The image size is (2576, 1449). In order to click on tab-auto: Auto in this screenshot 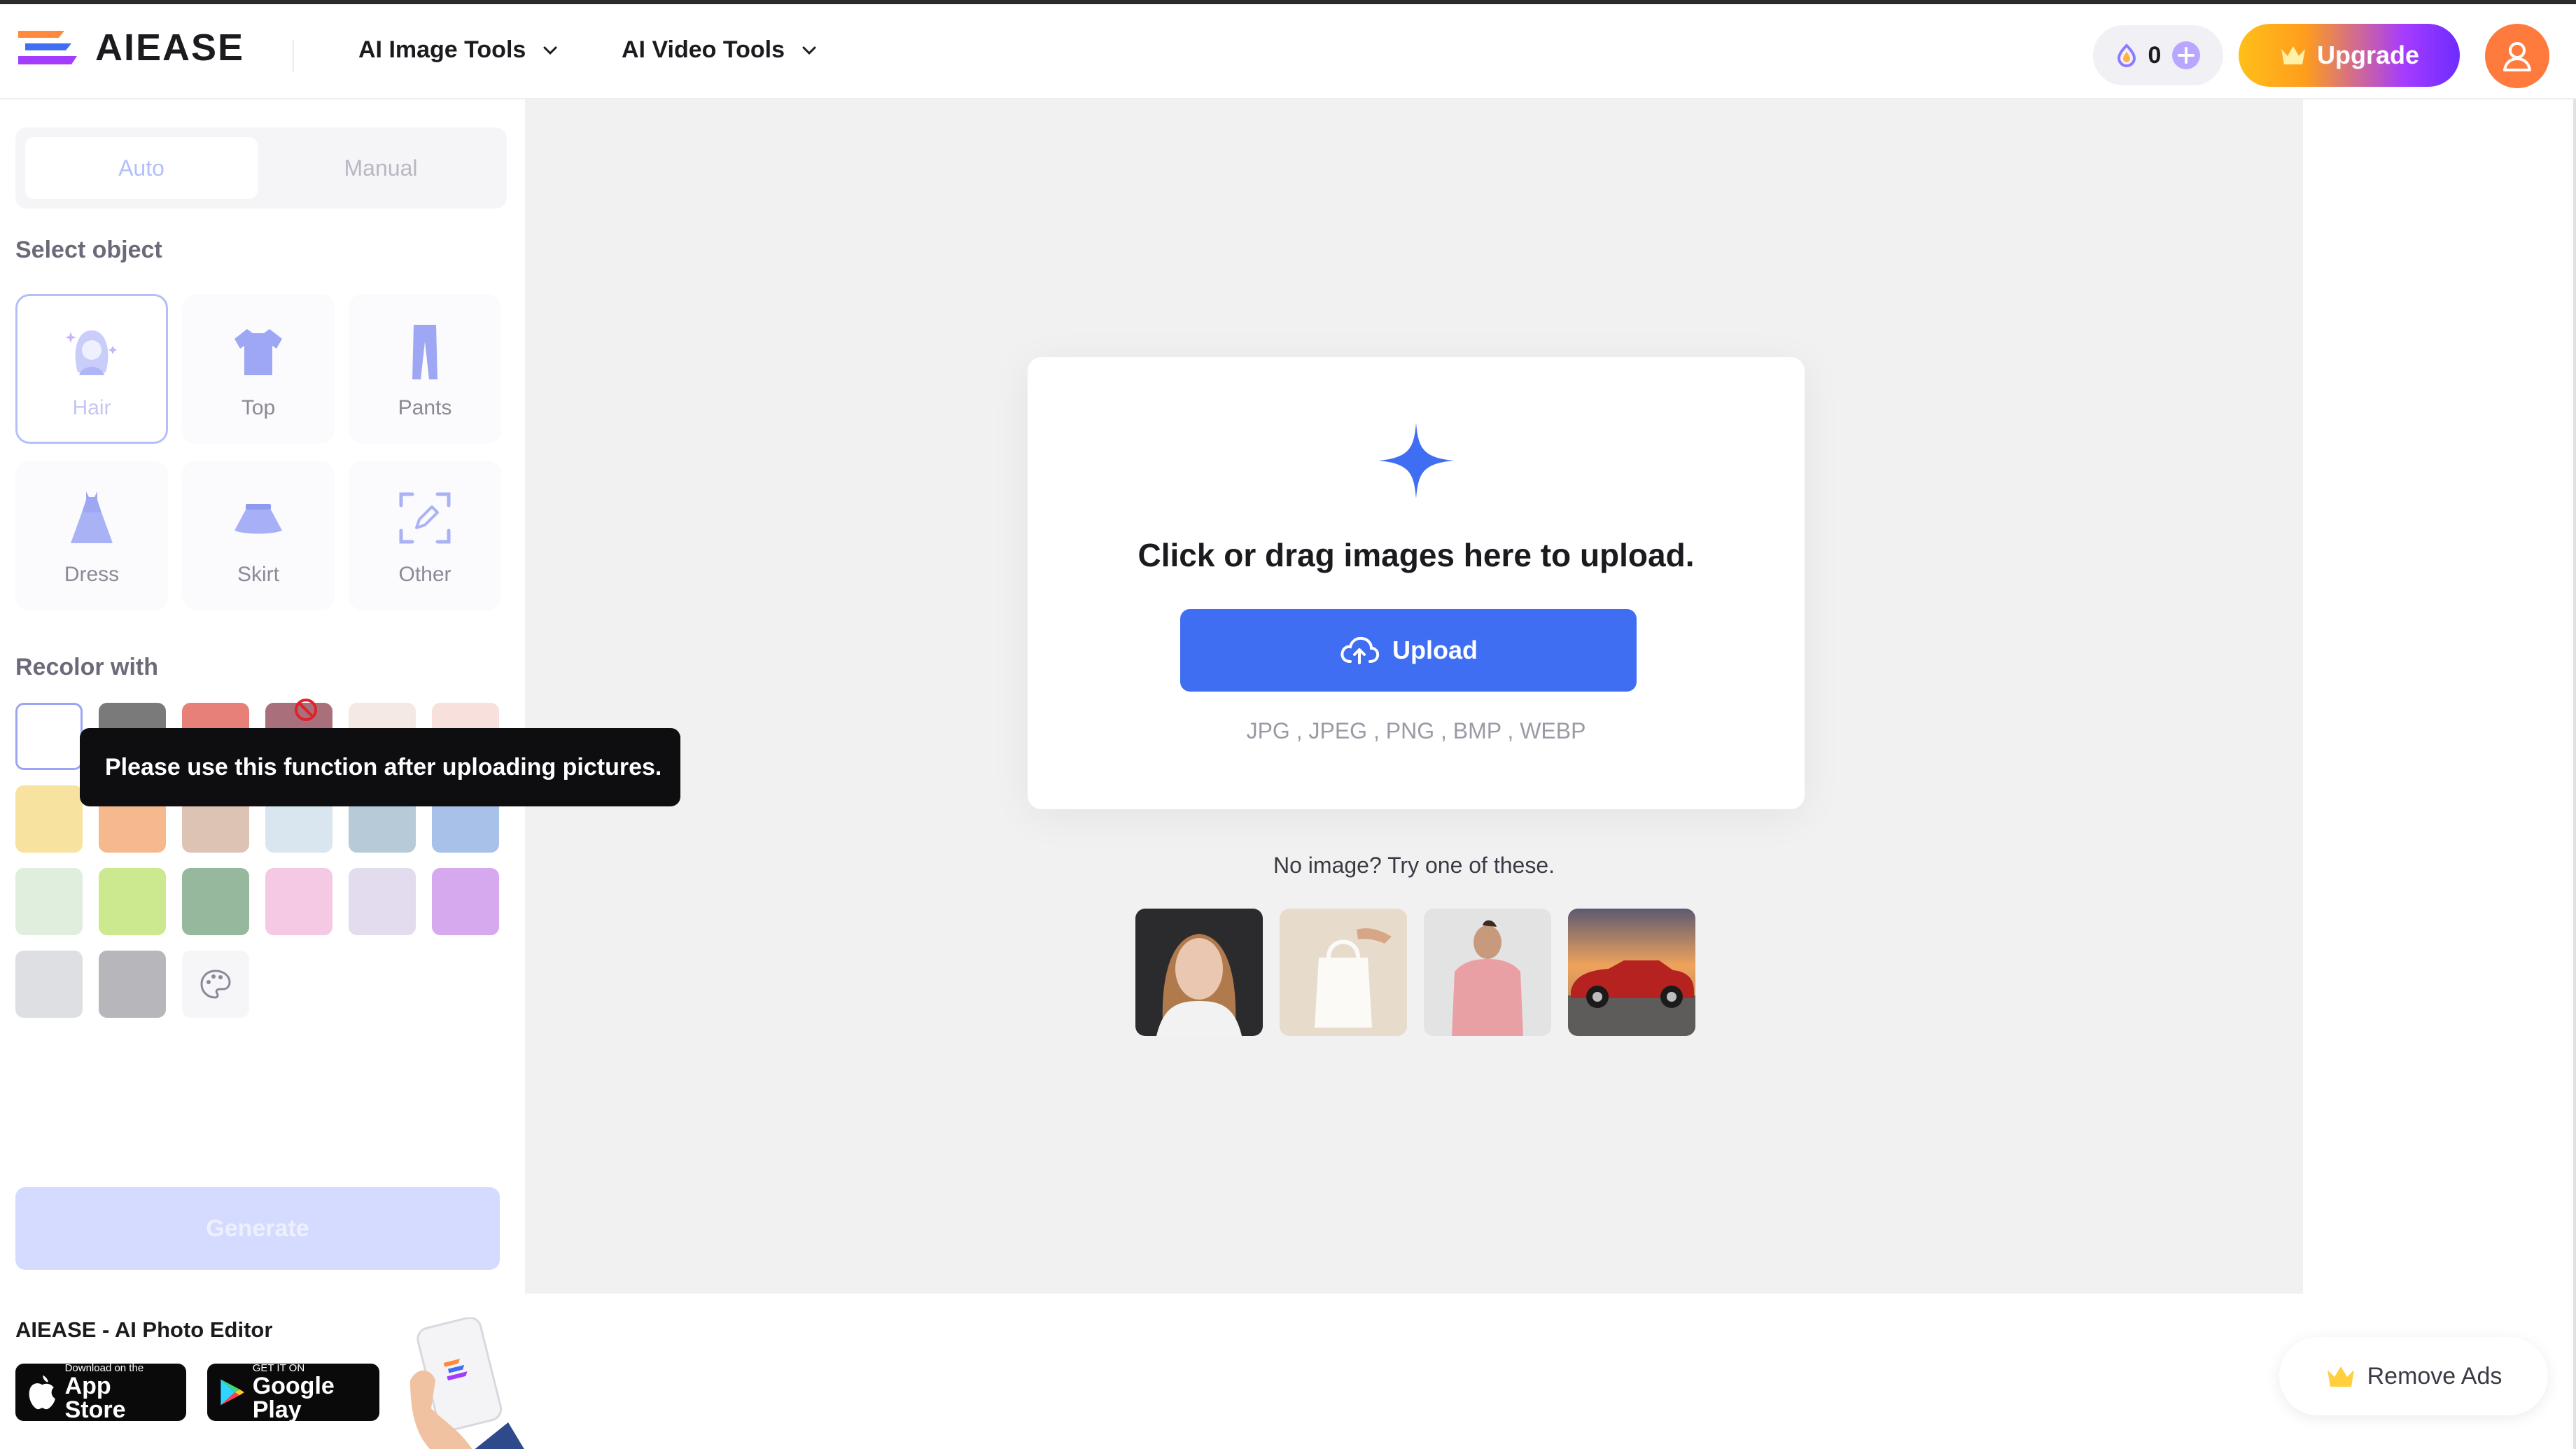, I will do `click(141, 168)`.